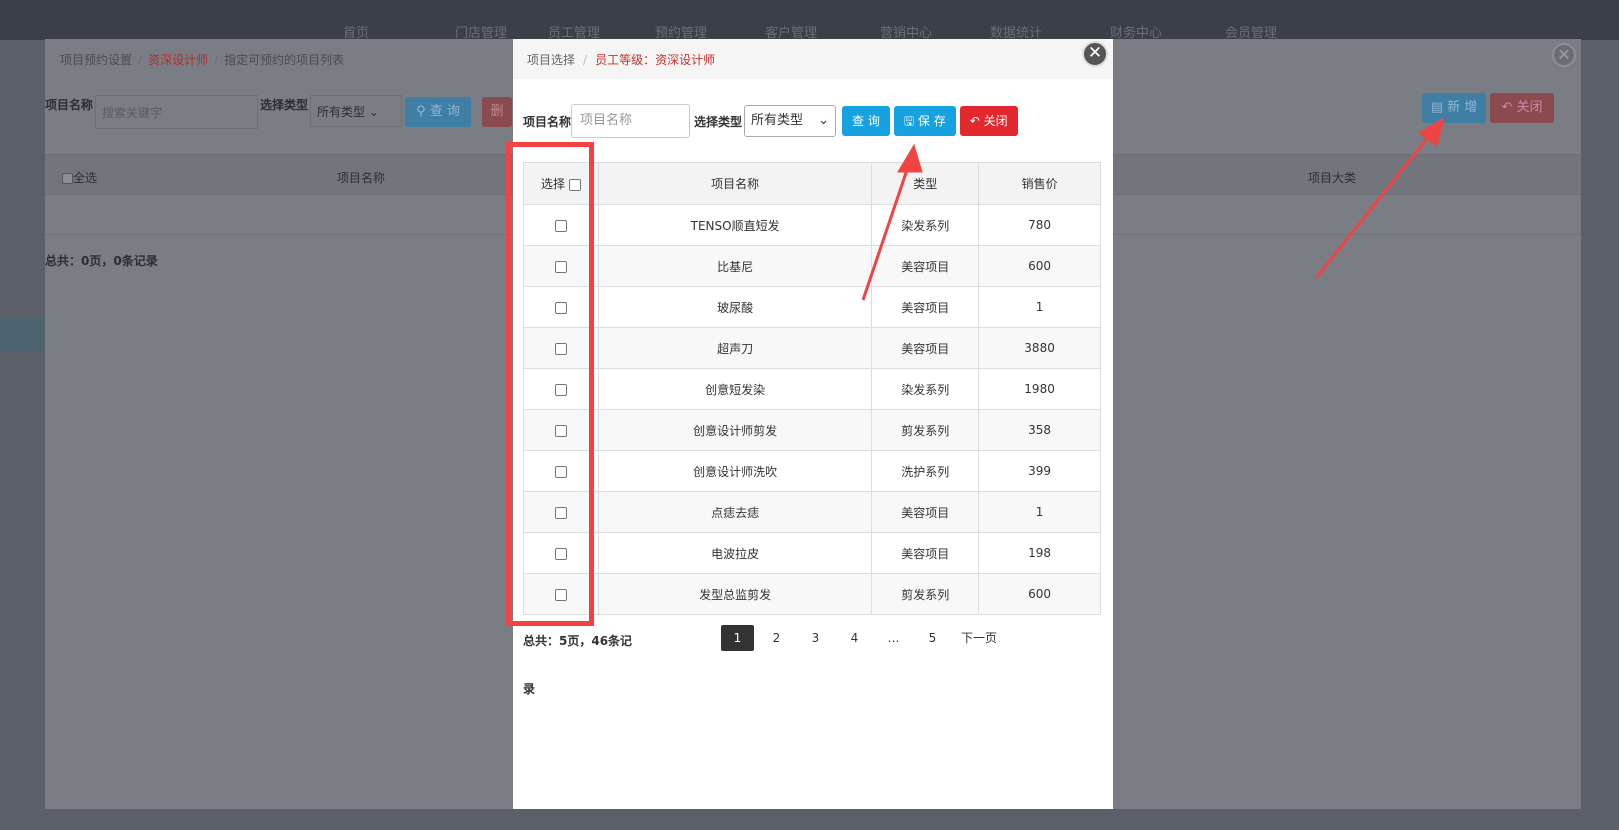 This screenshot has width=1619, height=830. I want to click on row-price: 3880, so click(1039, 348).